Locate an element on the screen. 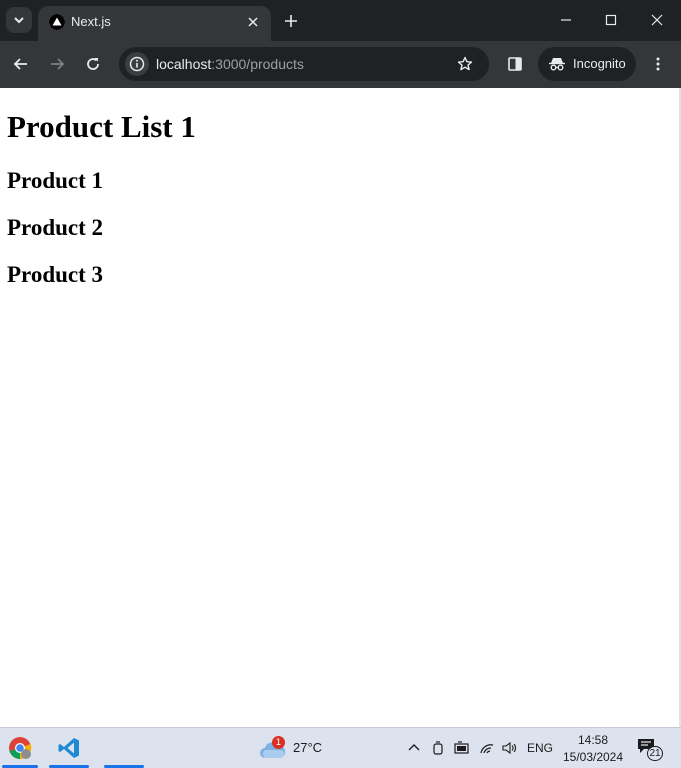  incognito-label: Incognito is located at coordinates (599, 63).